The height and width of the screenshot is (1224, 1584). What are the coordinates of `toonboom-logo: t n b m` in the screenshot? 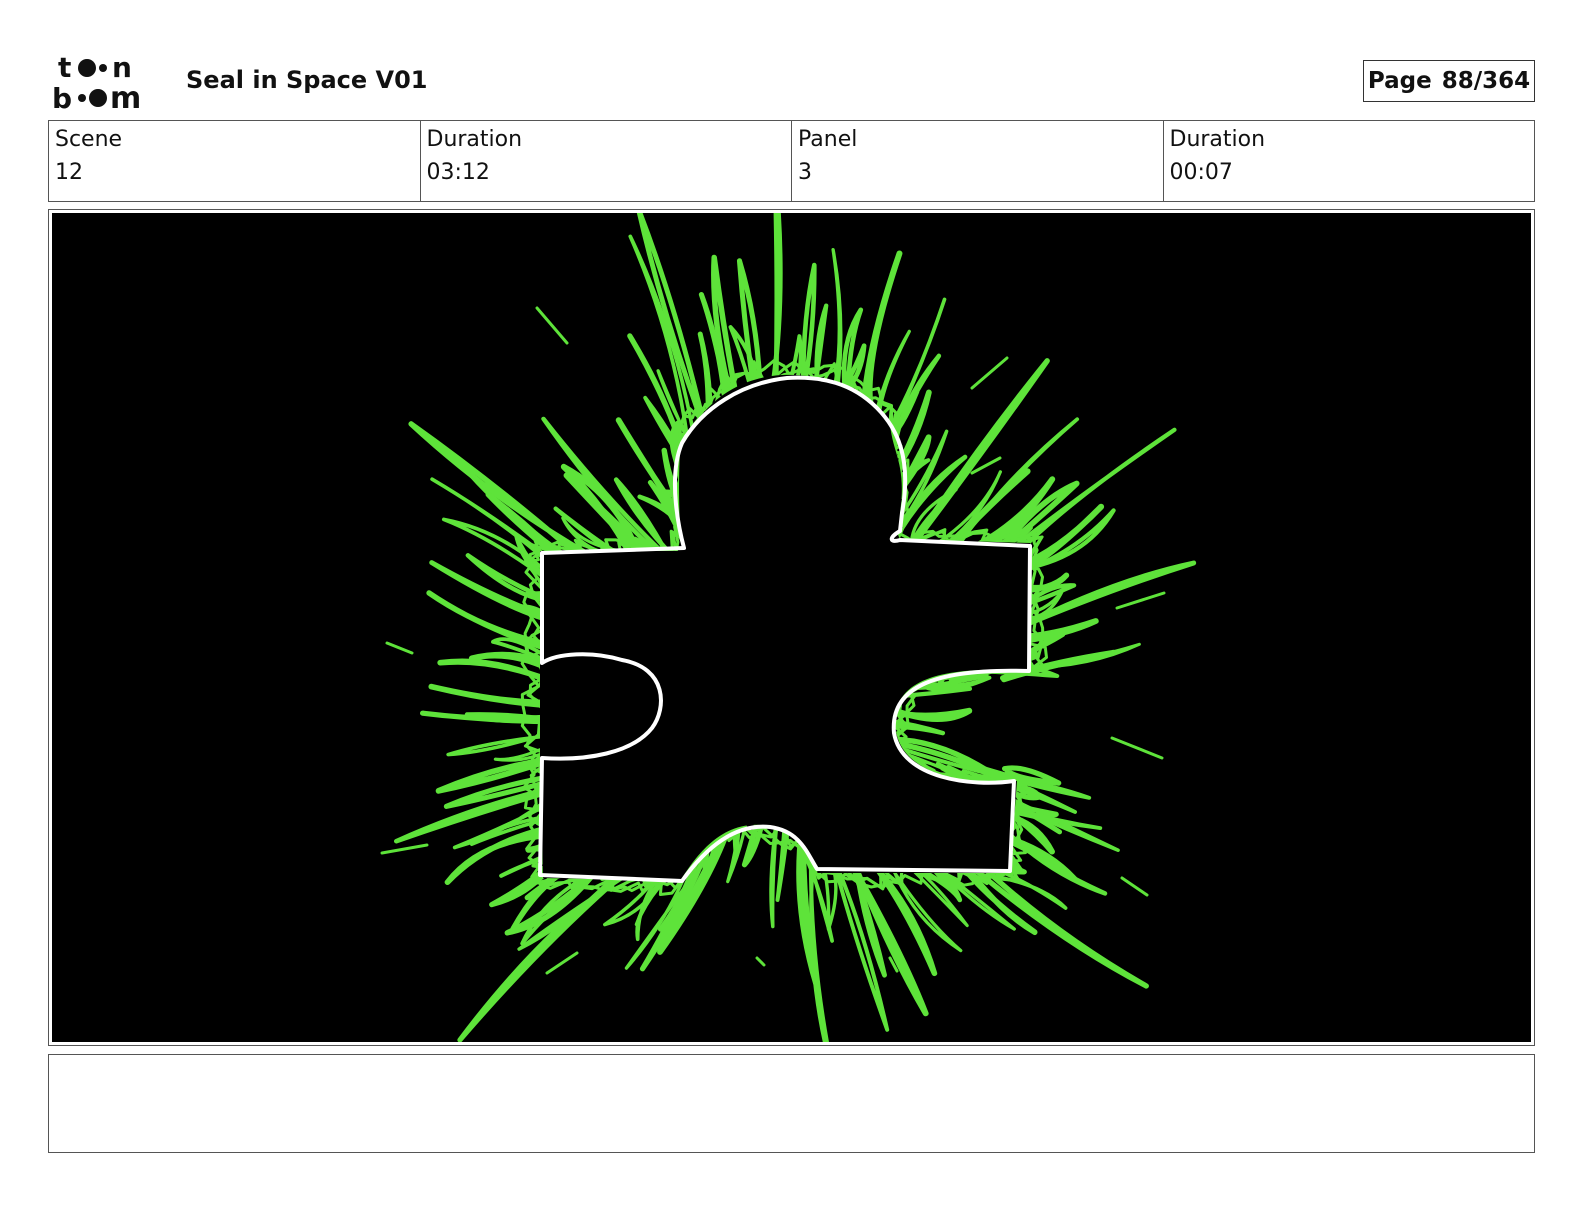 It's located at (108, 82).